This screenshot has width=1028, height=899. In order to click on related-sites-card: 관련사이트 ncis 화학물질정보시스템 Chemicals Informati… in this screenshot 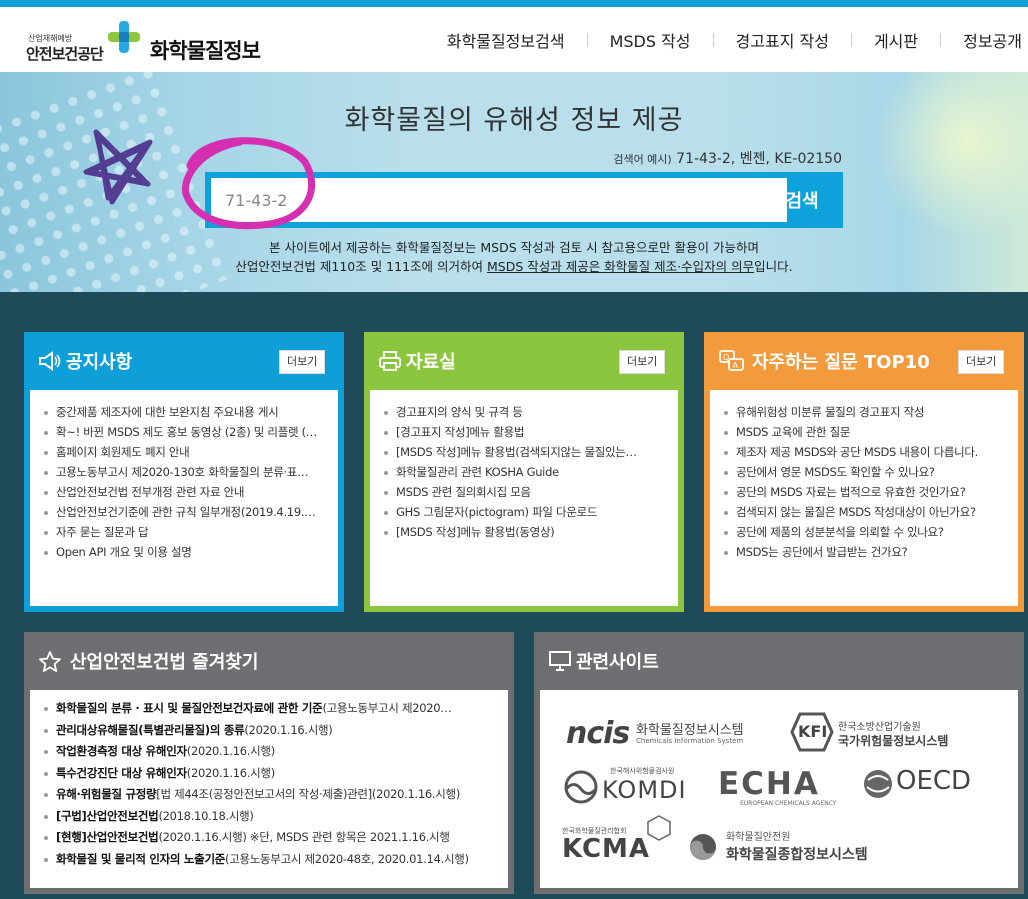, I will do `click(779, 763)`.